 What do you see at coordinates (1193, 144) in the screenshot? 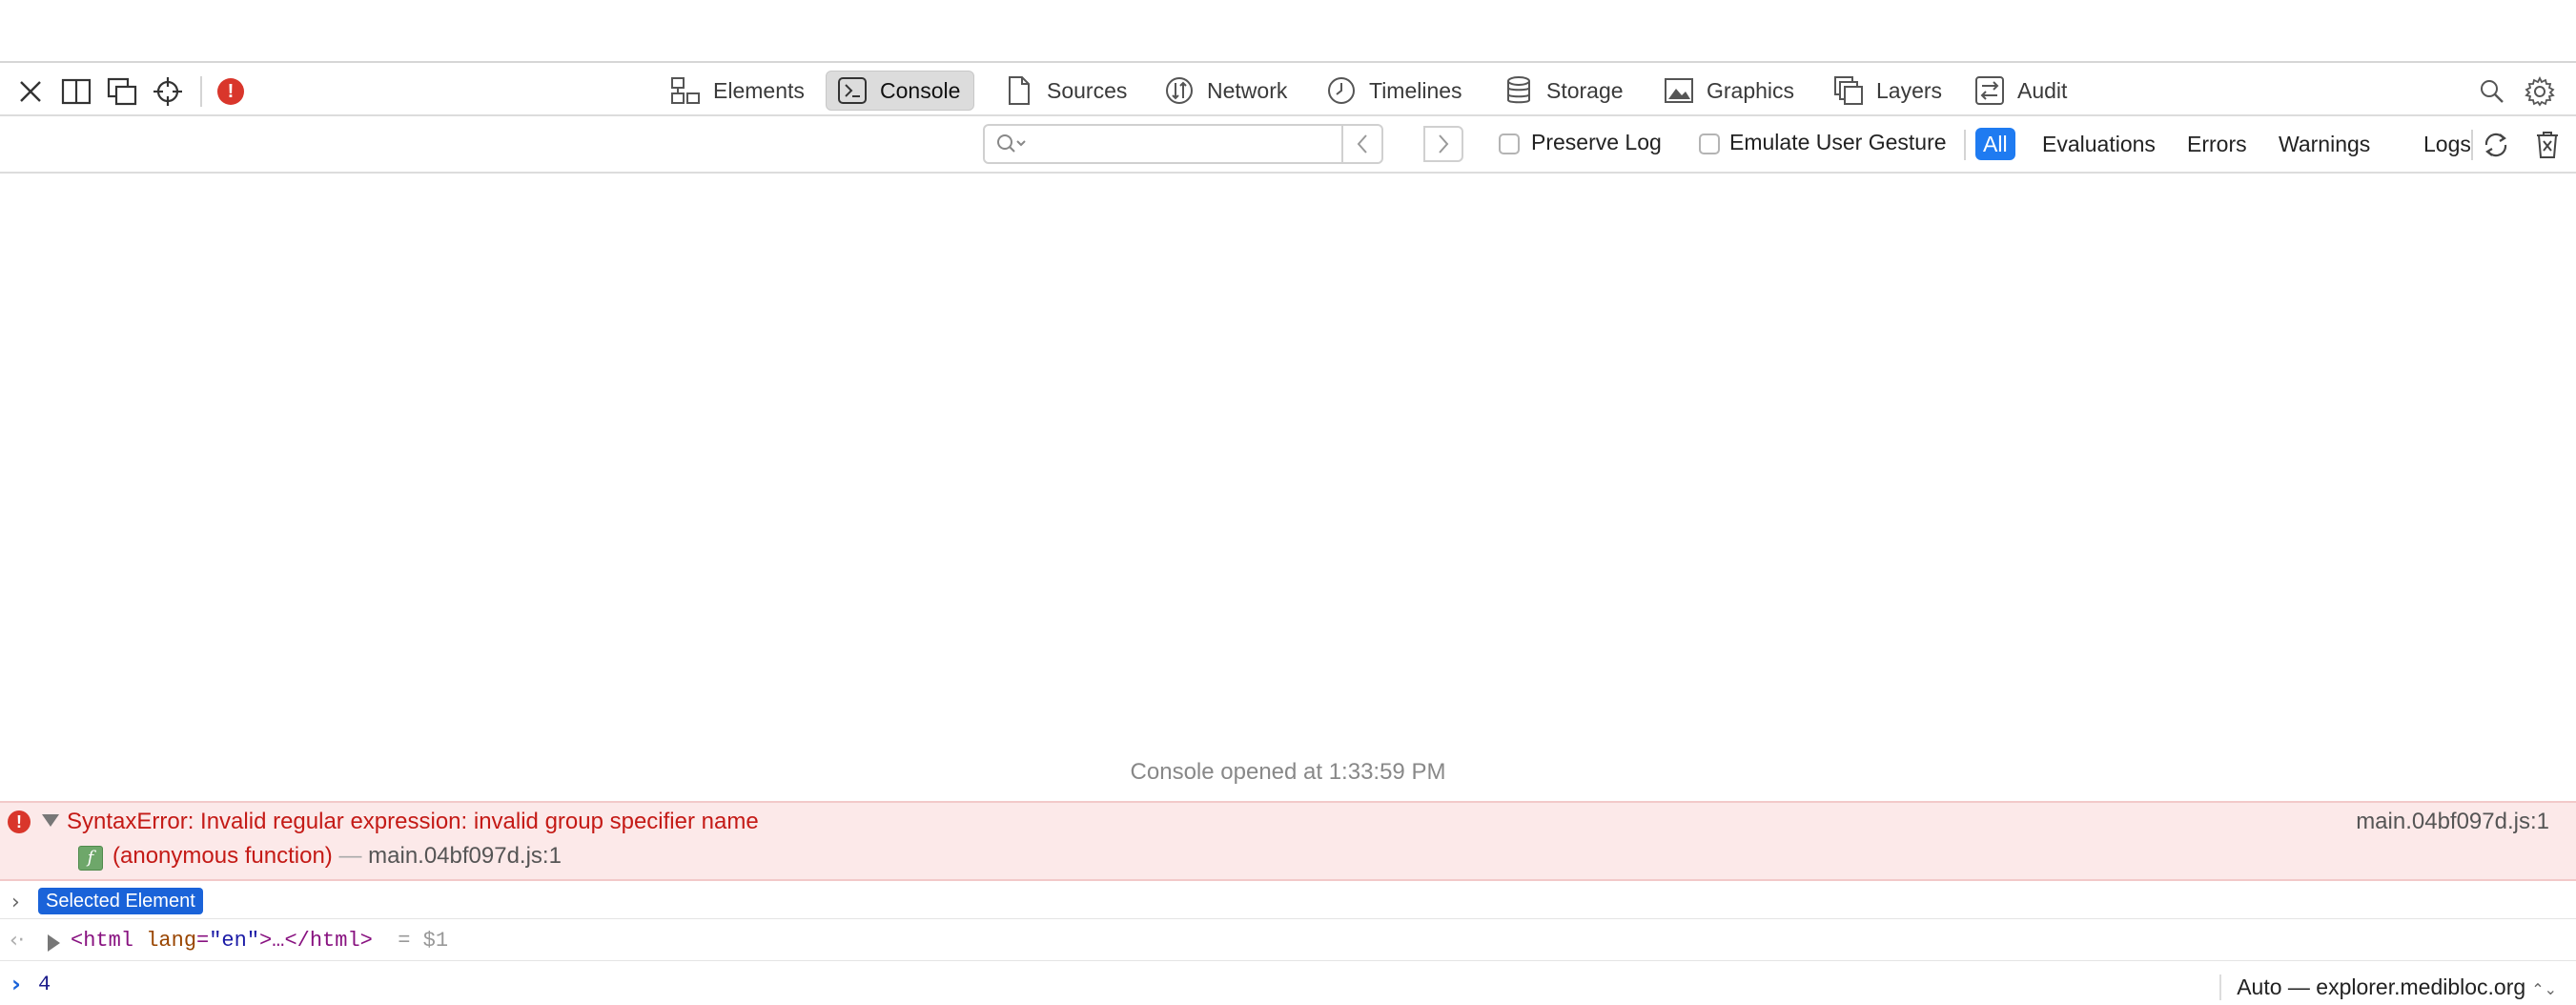
I see `console-search-box` at bounding box center [1193, 144].